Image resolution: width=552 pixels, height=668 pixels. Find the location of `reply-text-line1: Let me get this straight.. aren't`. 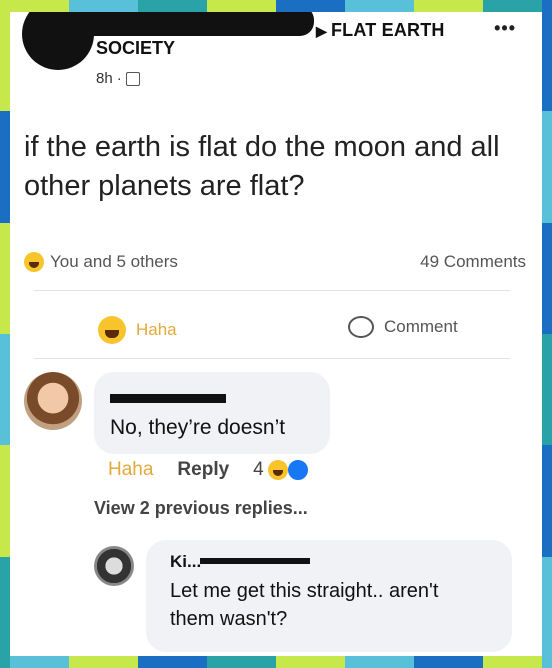

reply-text-line1: Let me get this straight.. aren't is located at coordinates (304, 591).